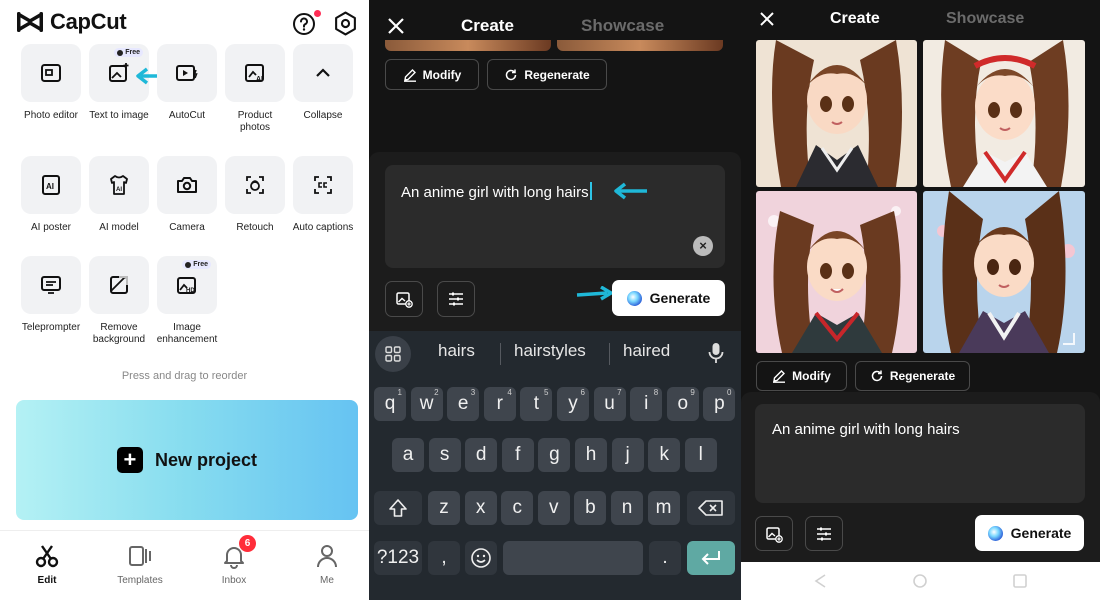 Image resolution: width=1100 pixels, height=600 pixels. Describe the element at coordinates (304, 24) in the screenshot. I see `help-icon` at that location.